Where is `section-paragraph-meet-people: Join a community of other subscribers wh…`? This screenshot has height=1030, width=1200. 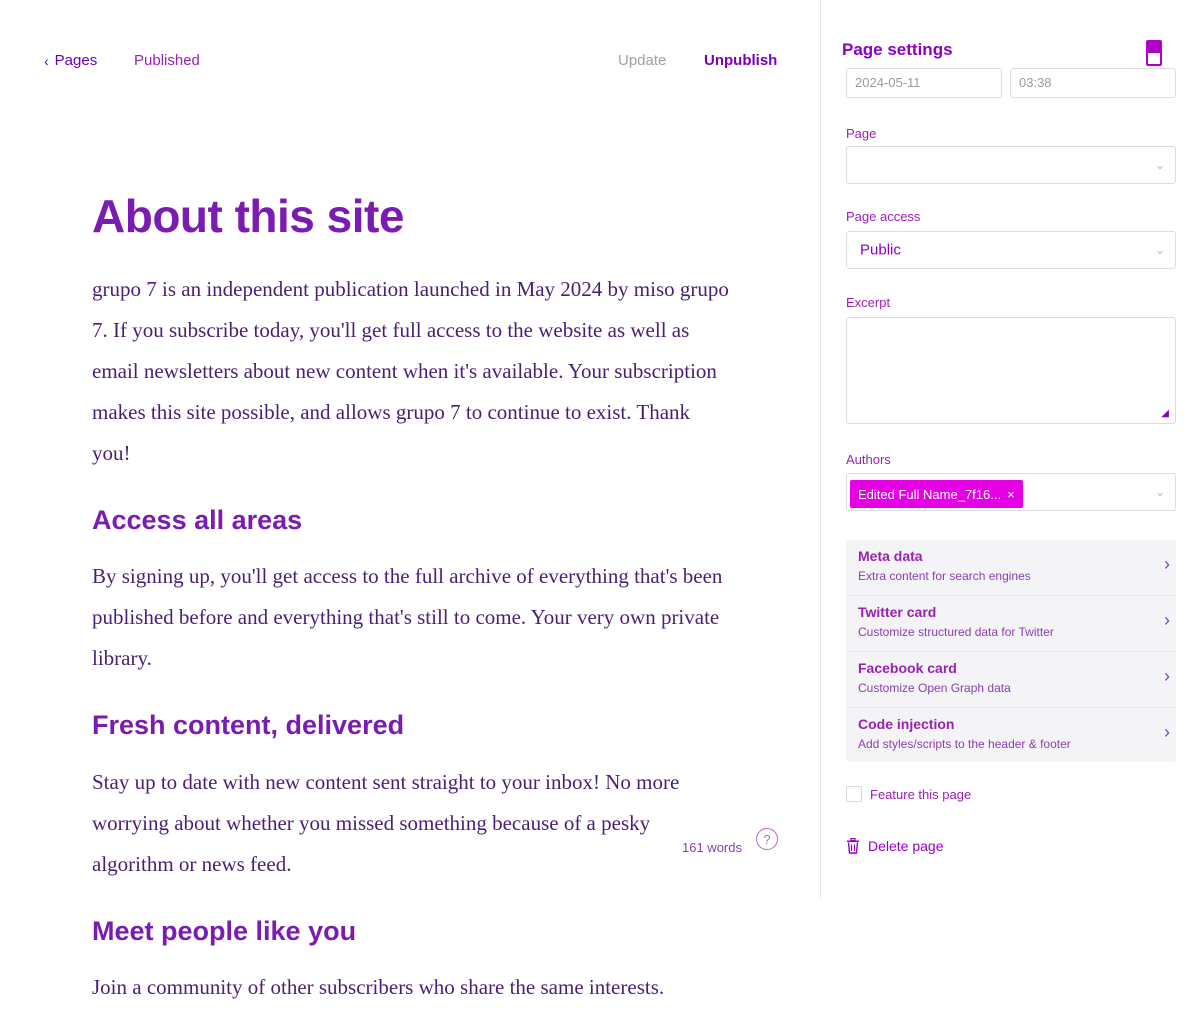
section-paragraph-meet-people: Join a community of other subscribers wh… is located at coordinates (412, 987).